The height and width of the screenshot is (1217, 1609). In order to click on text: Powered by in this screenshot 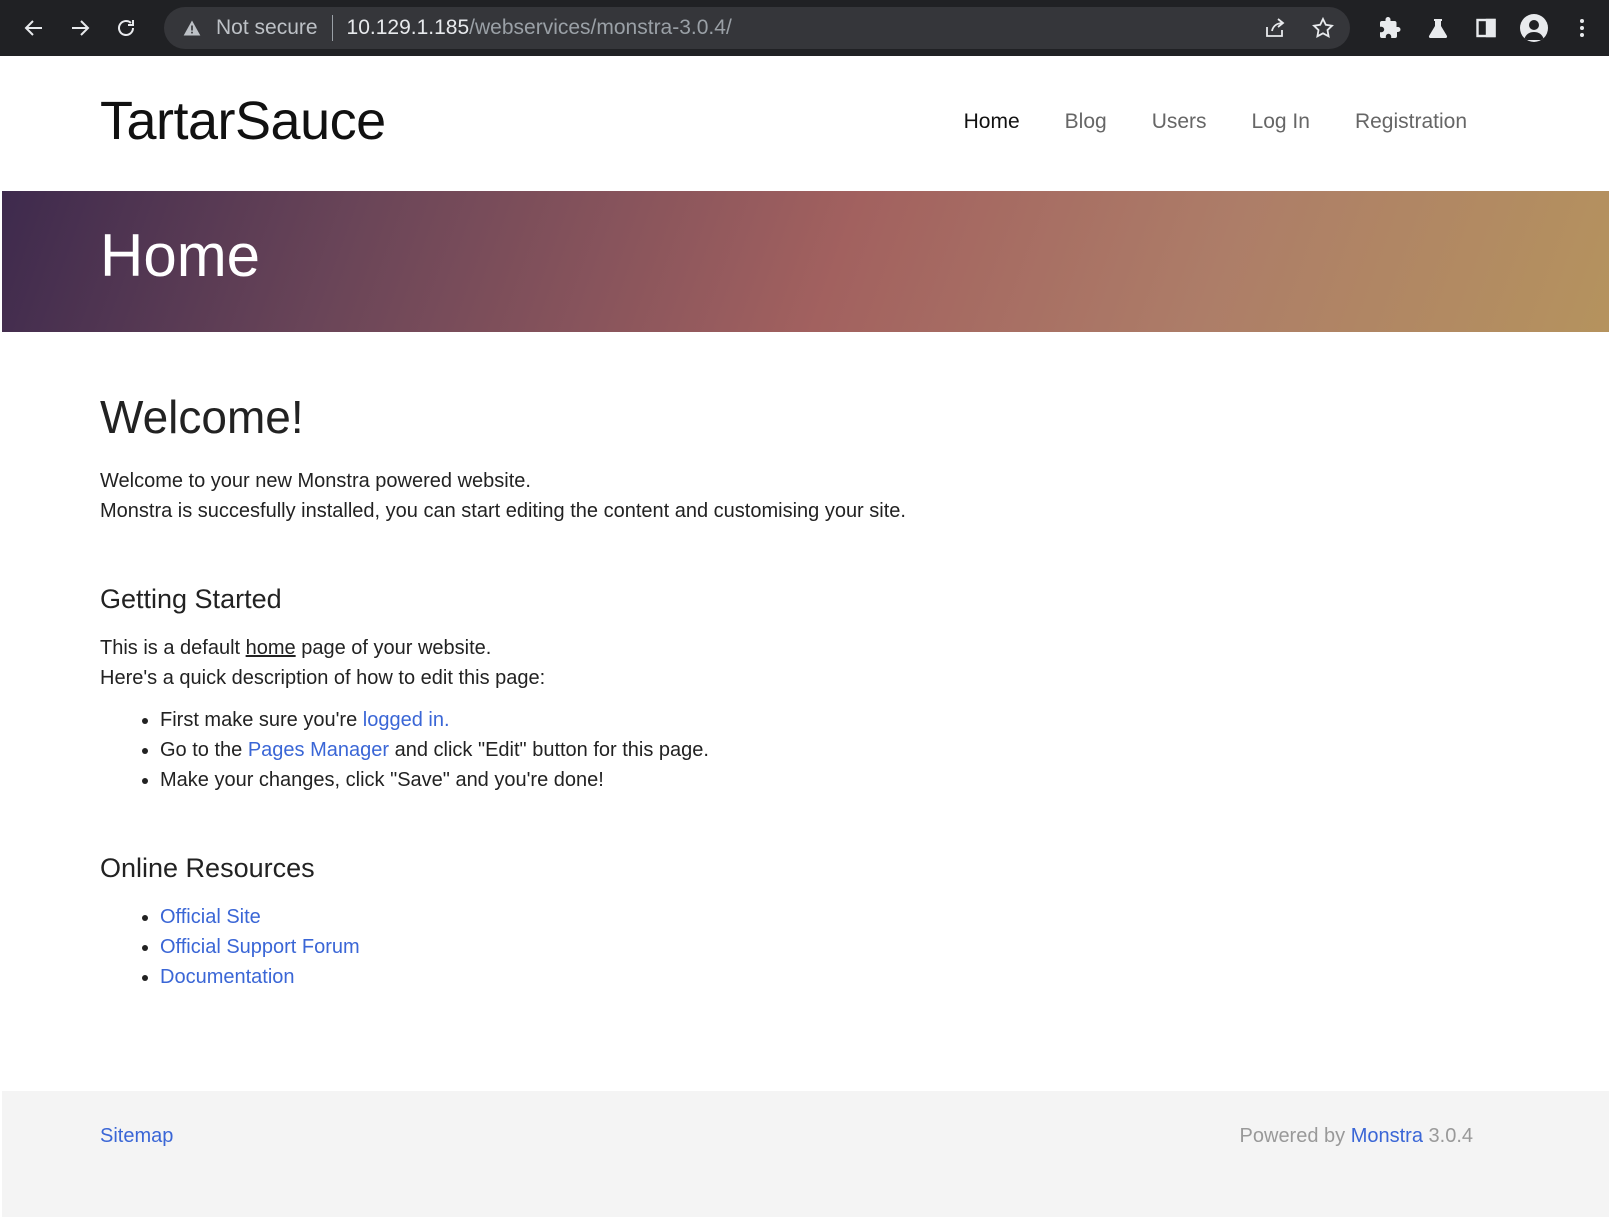, I will do `click(1295, 1136)`.